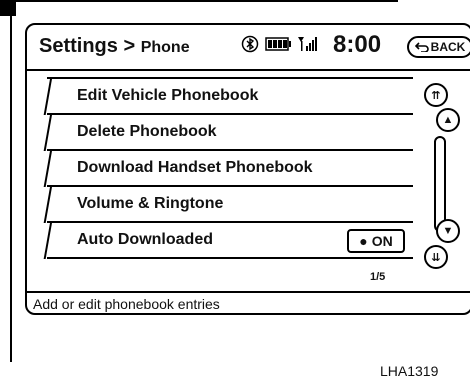  I want to click on scroll-bottom-button: ⇊, so click(436, 257).